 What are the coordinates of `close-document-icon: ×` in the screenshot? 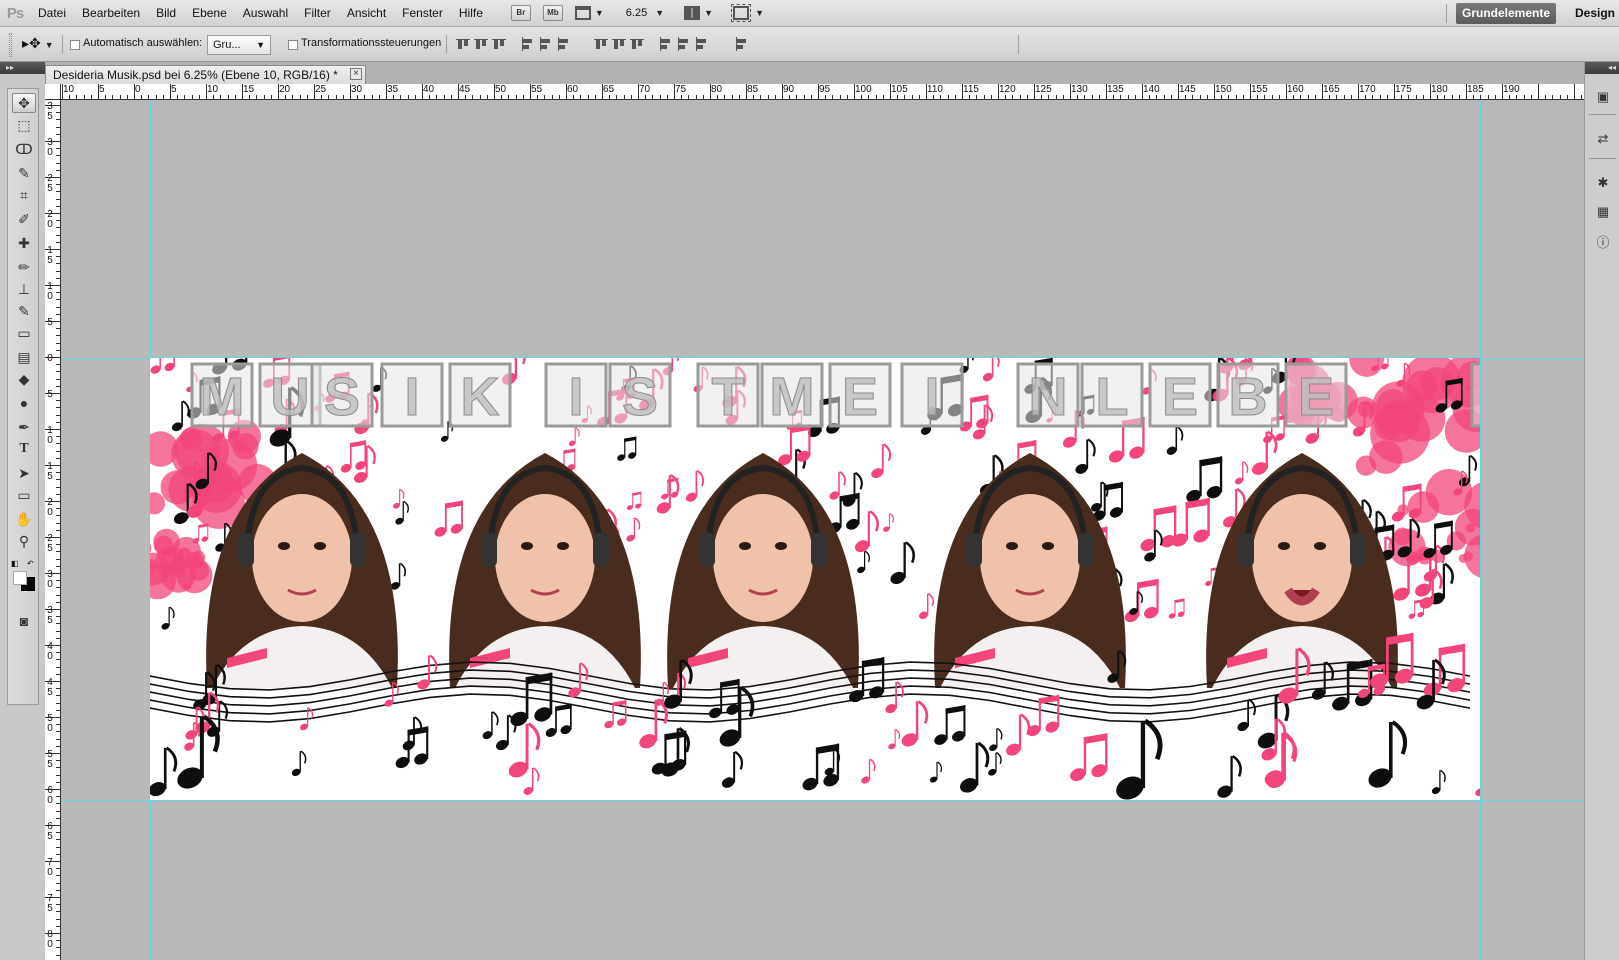 It's located at (356, 74).